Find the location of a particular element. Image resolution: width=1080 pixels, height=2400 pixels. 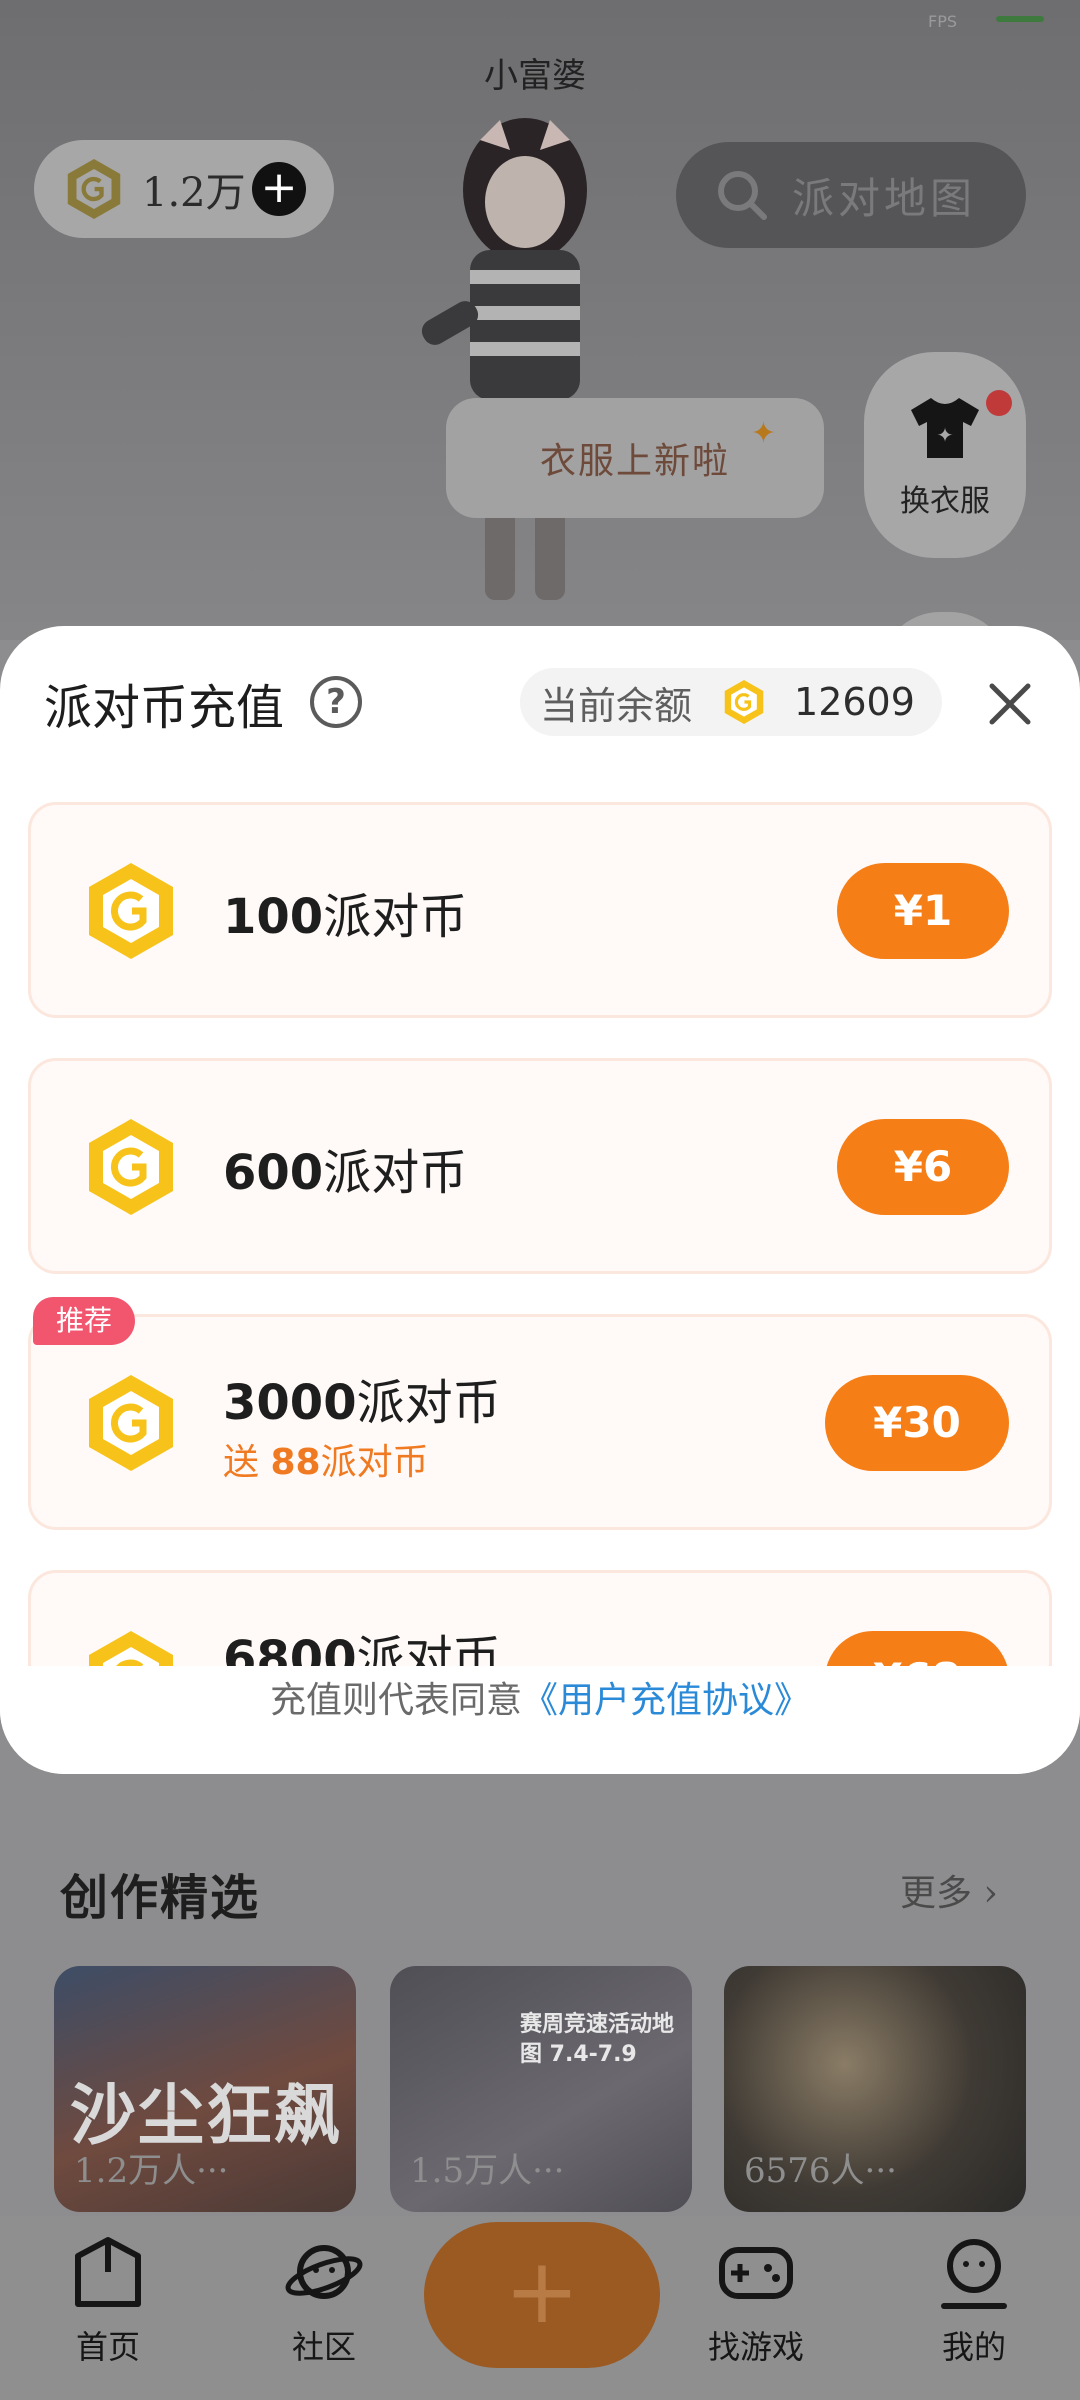

tab-profile: 我的 is located at coordinates (974, 2300).